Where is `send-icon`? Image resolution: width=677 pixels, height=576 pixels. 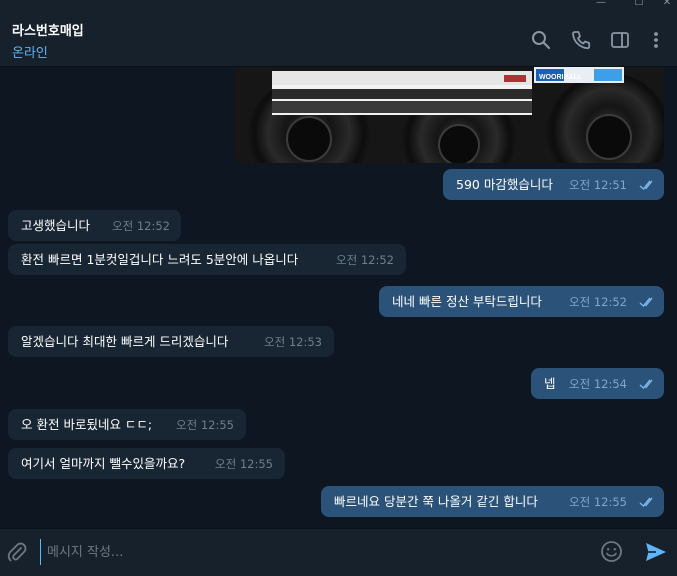 send-icon is located at coordinates (656, 554).